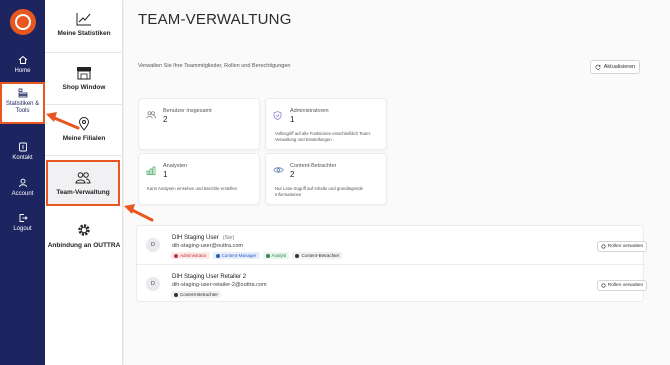 This screenshot has height=365, width=670. I want to click on refresh-label: Aktualisieren, so click(619, 67).